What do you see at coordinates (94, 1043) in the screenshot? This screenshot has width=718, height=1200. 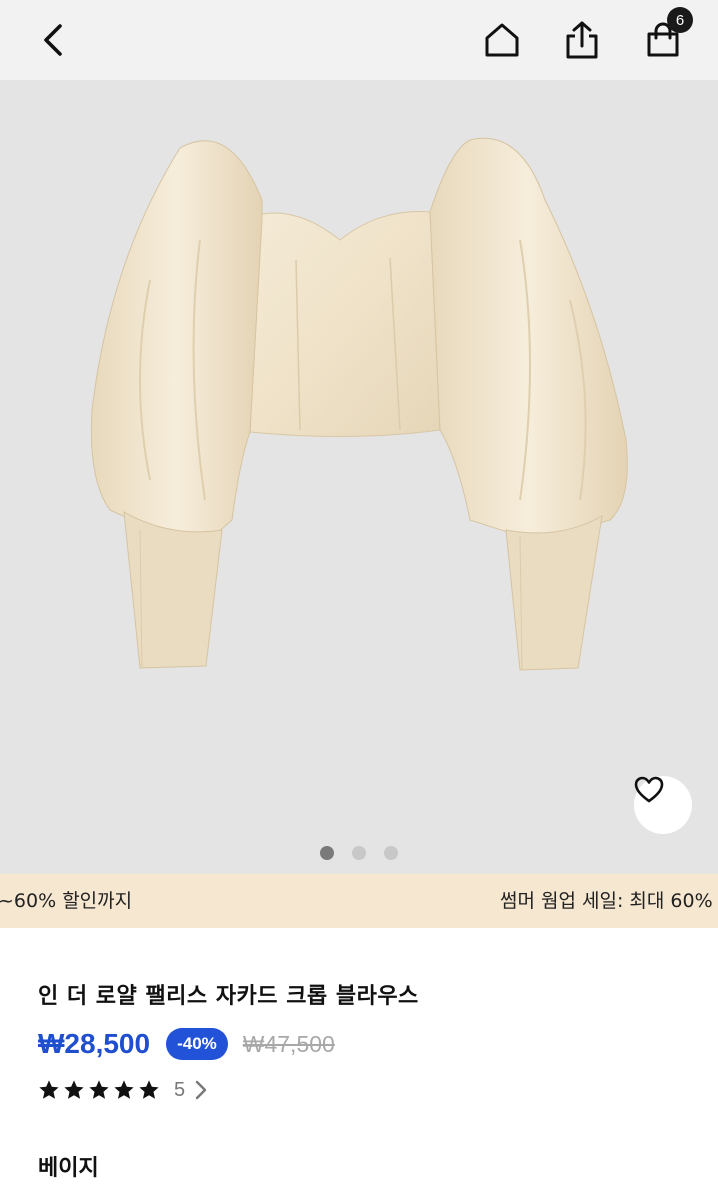 I see `sale-price: ₩28,500` at bounding box center [94, 1043].